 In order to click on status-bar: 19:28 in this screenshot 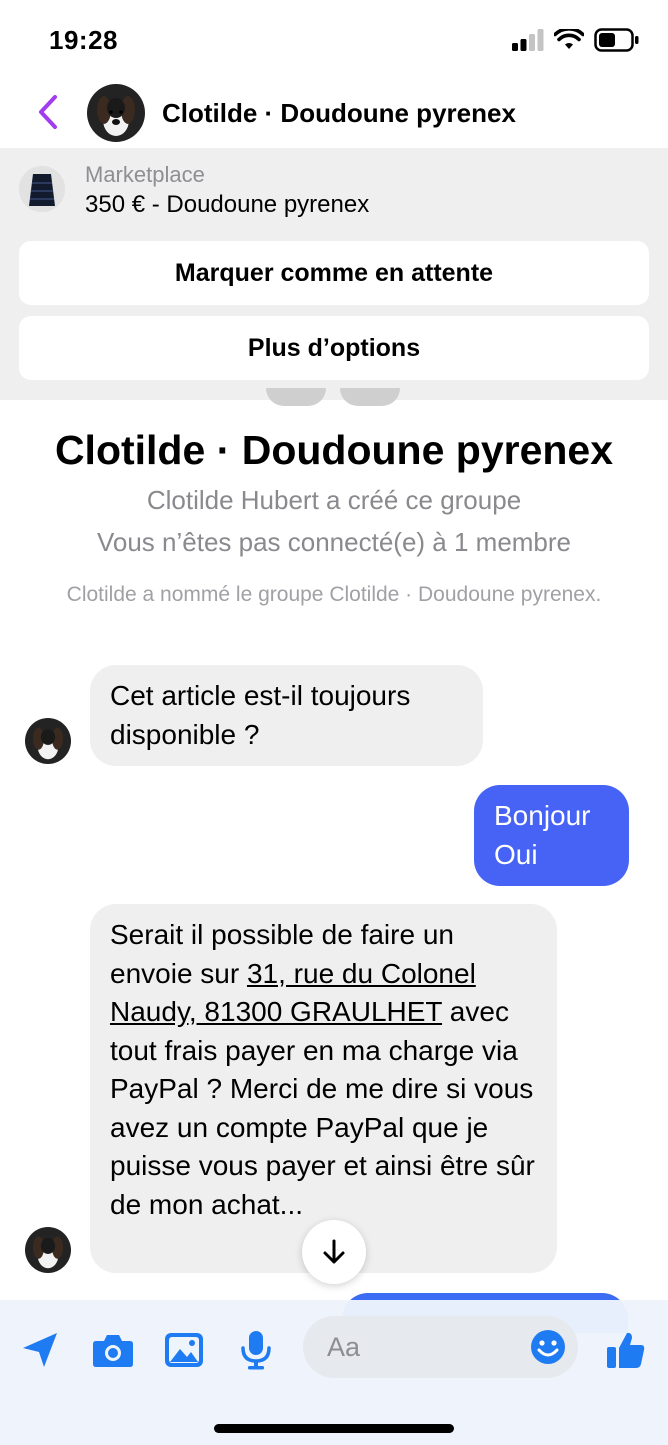, I will do `click(334, 40)`.